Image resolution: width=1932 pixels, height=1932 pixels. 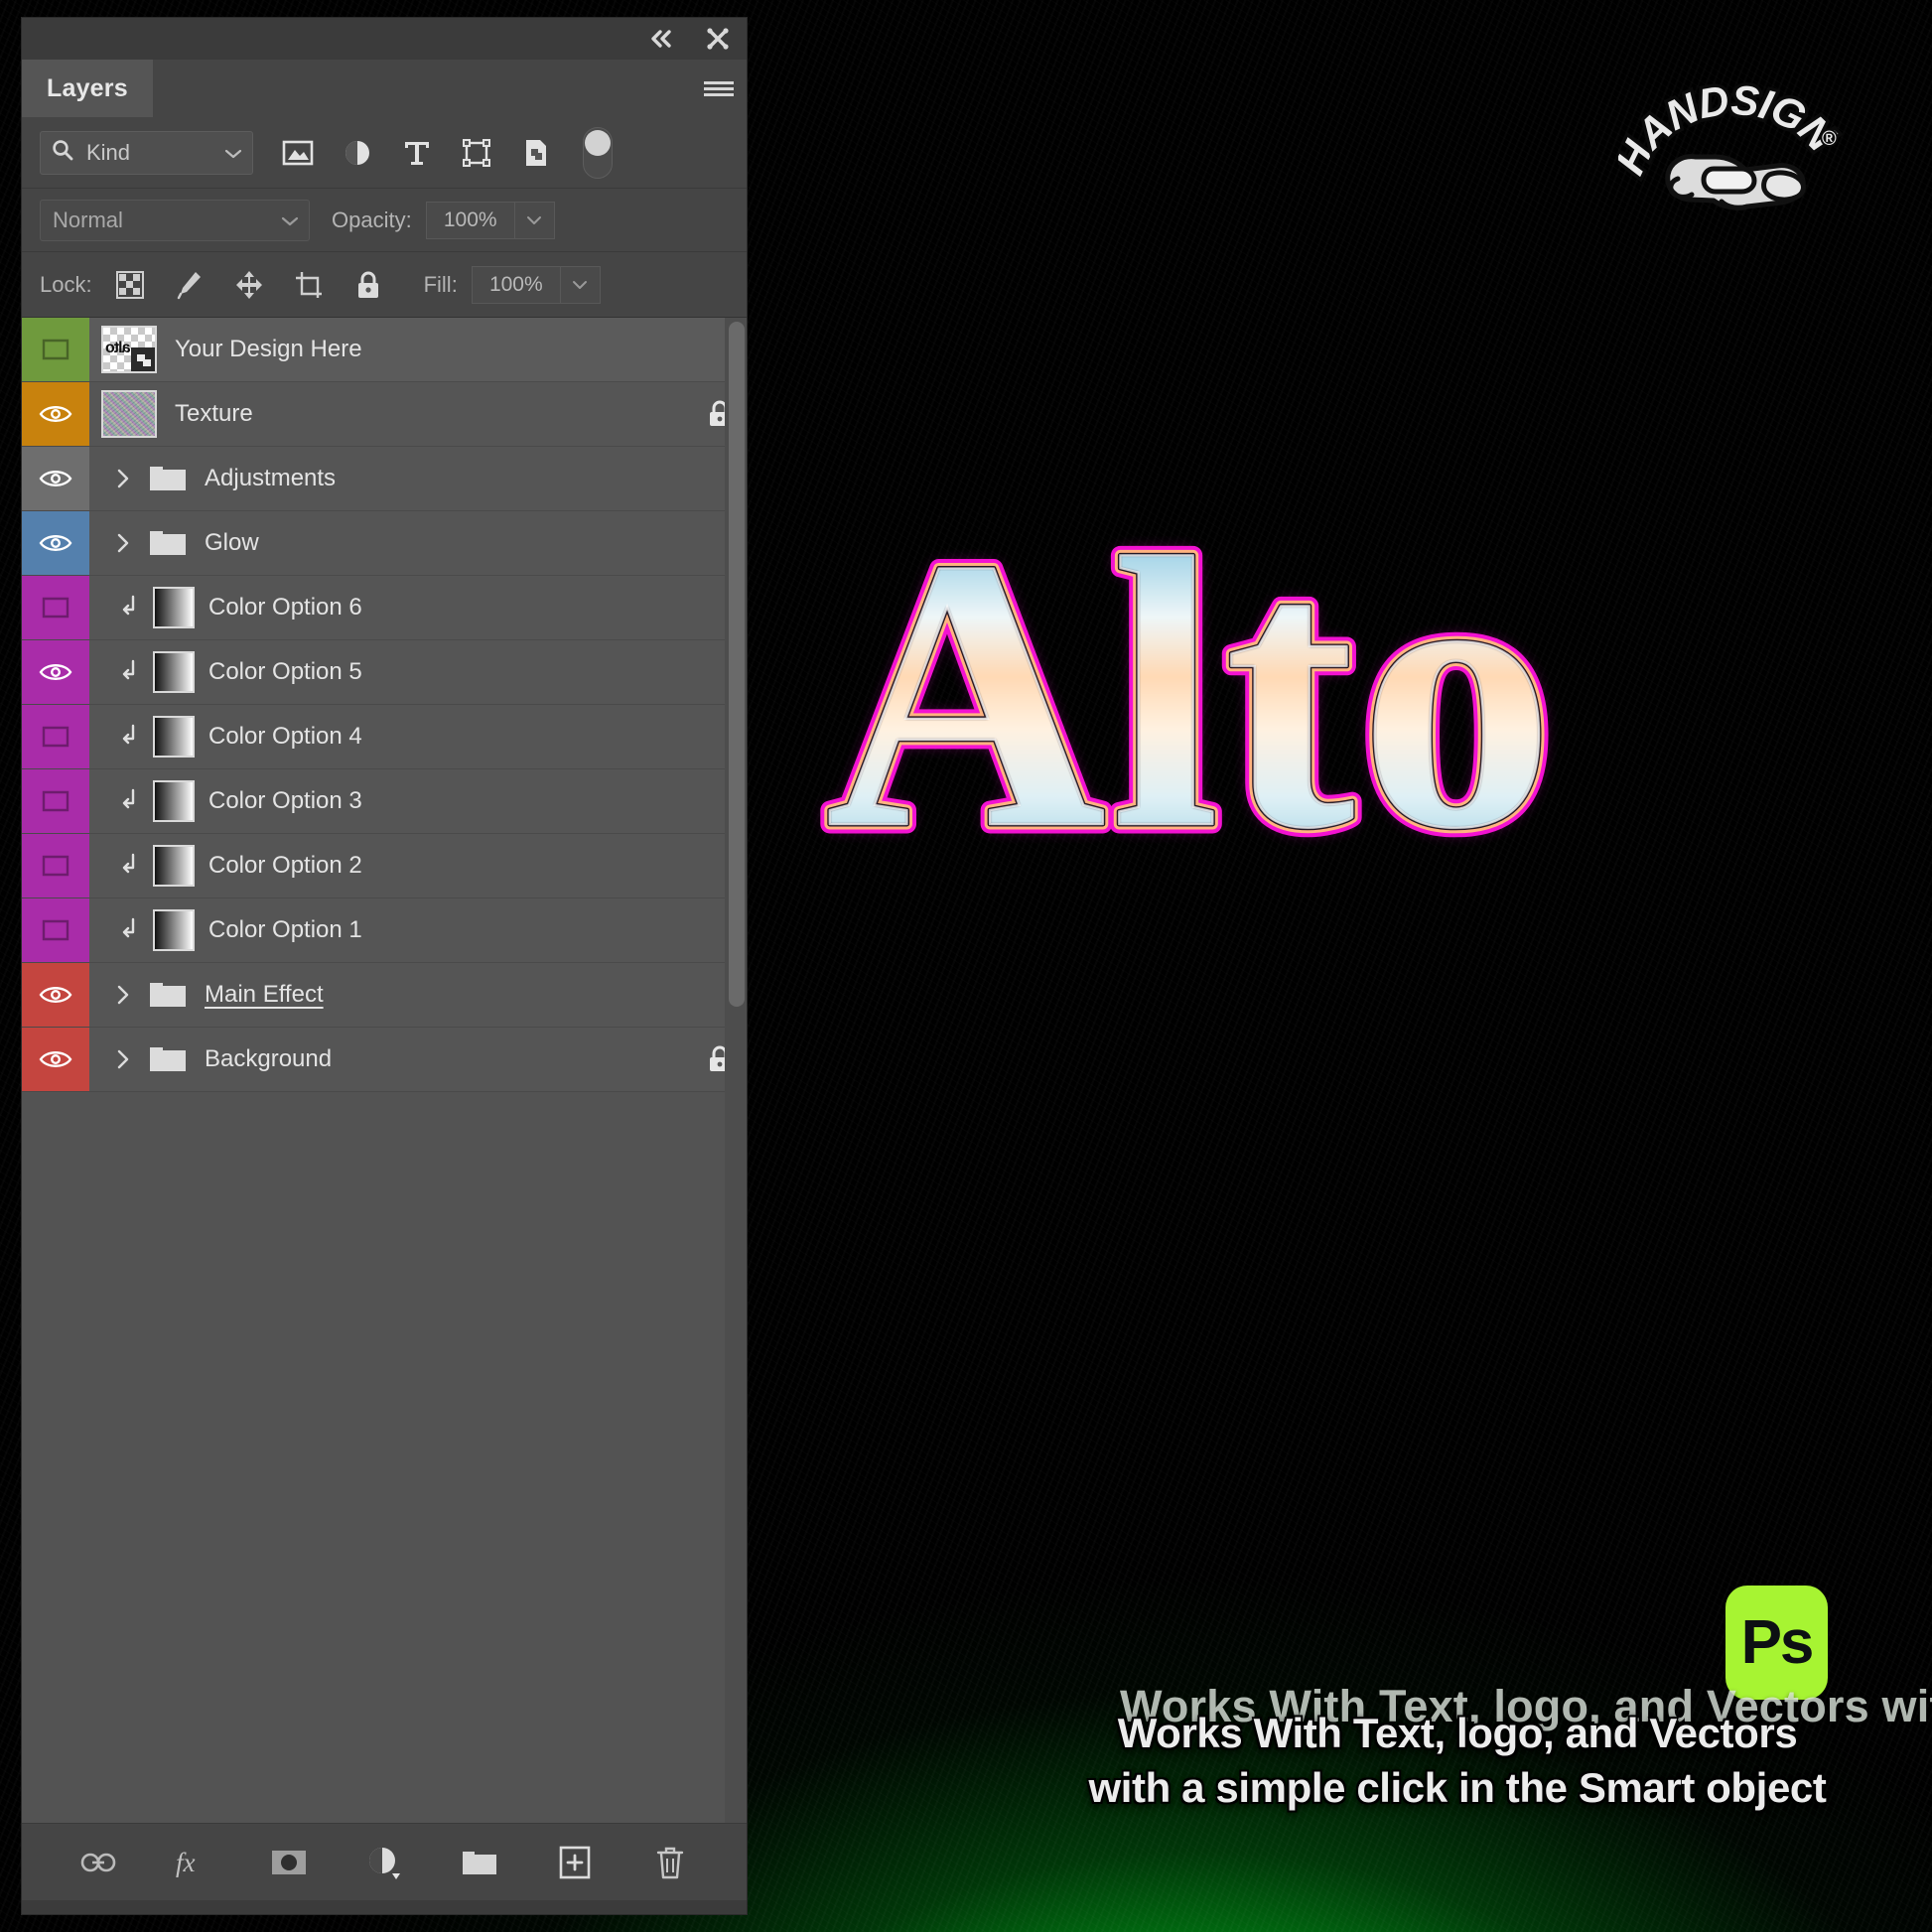 What do you see at coordinates (662, 39) in the screenshot?
I see `double-chevron-left-icon` at bounding box center [662, 39].